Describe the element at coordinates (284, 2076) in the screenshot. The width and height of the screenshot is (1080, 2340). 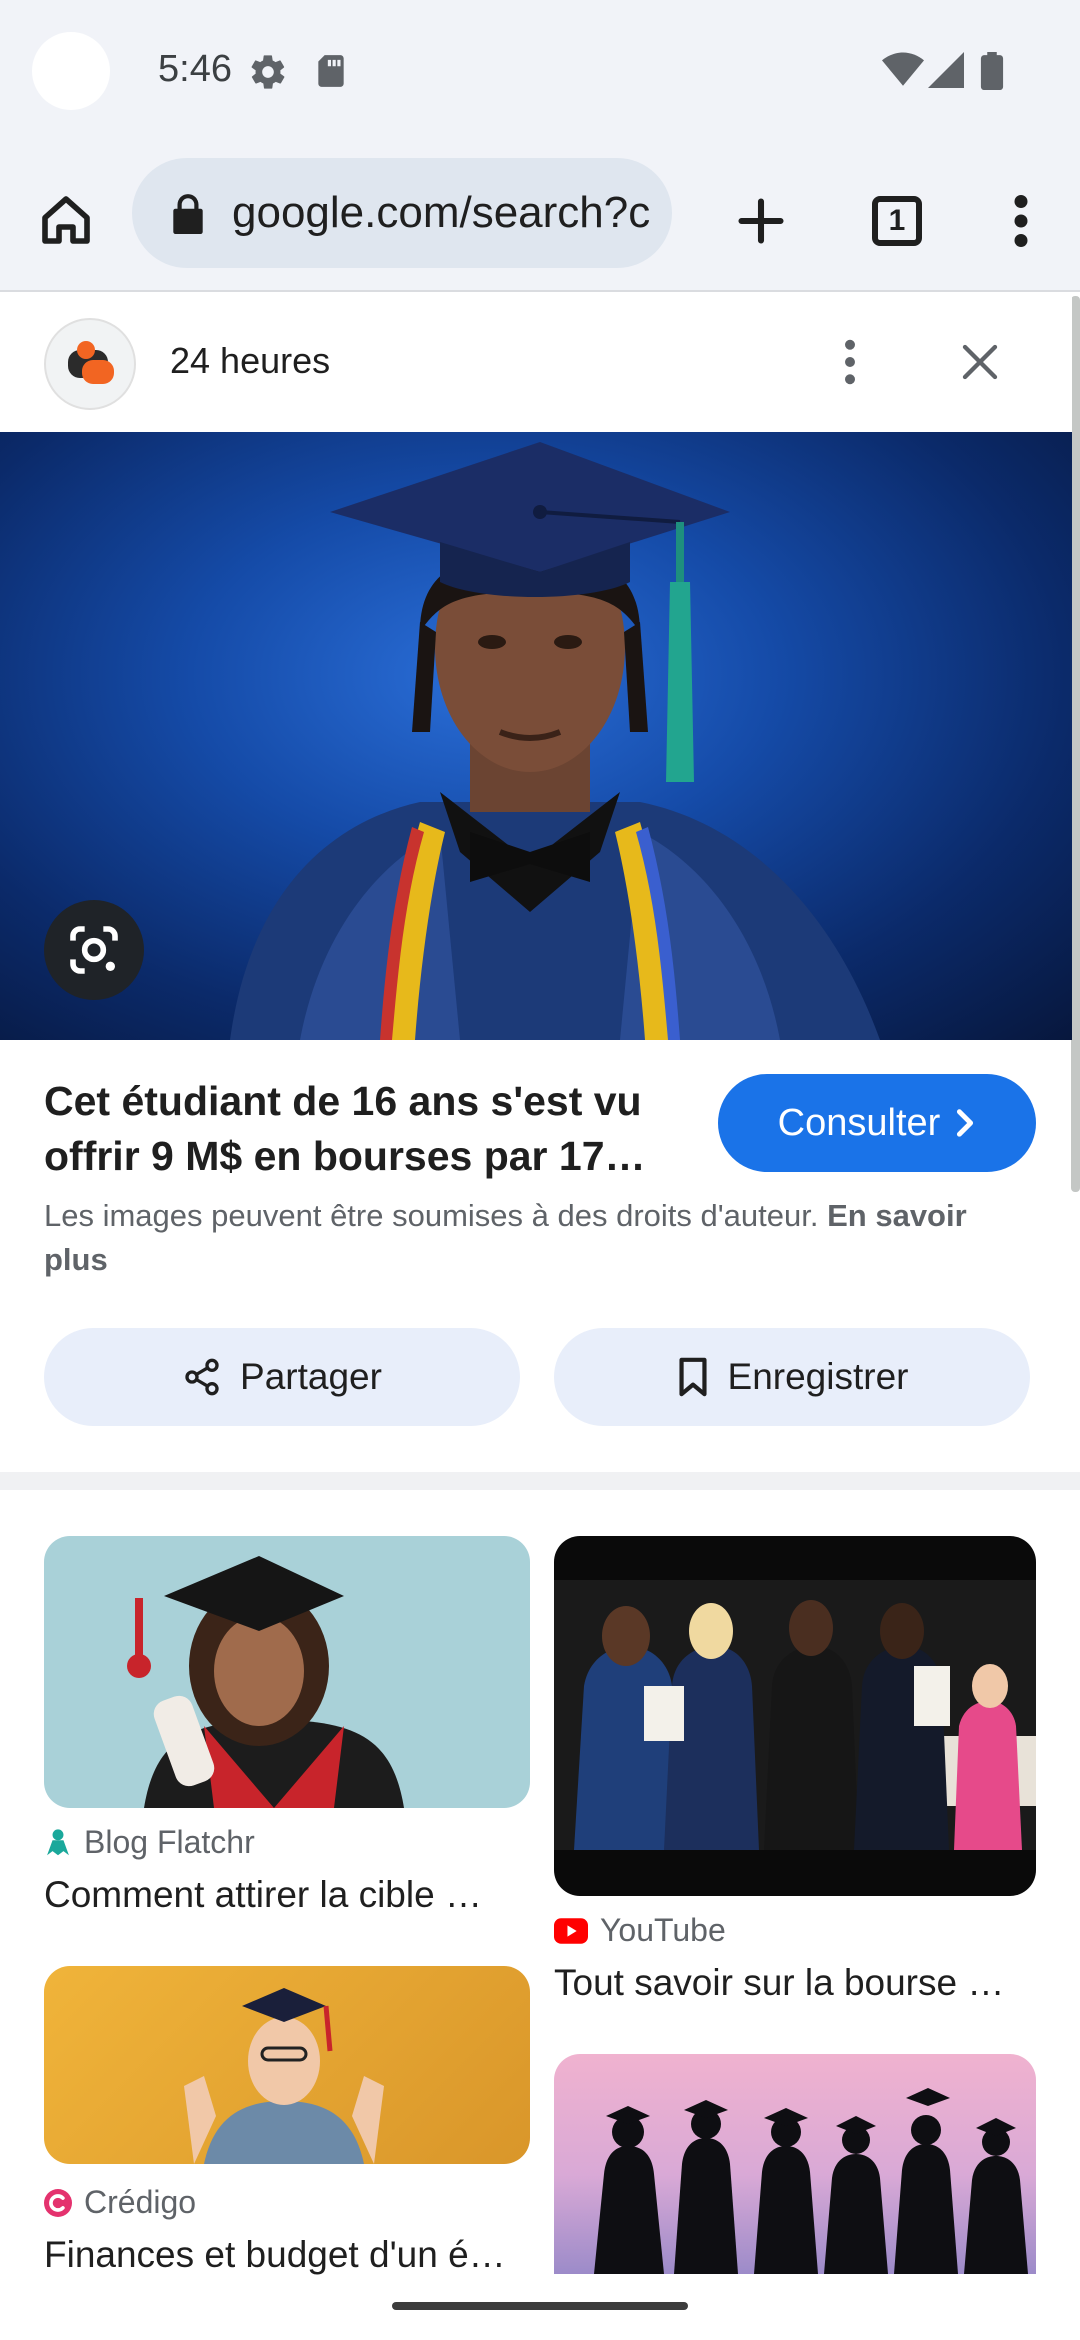
I see `excited-student-illustration` at that location.